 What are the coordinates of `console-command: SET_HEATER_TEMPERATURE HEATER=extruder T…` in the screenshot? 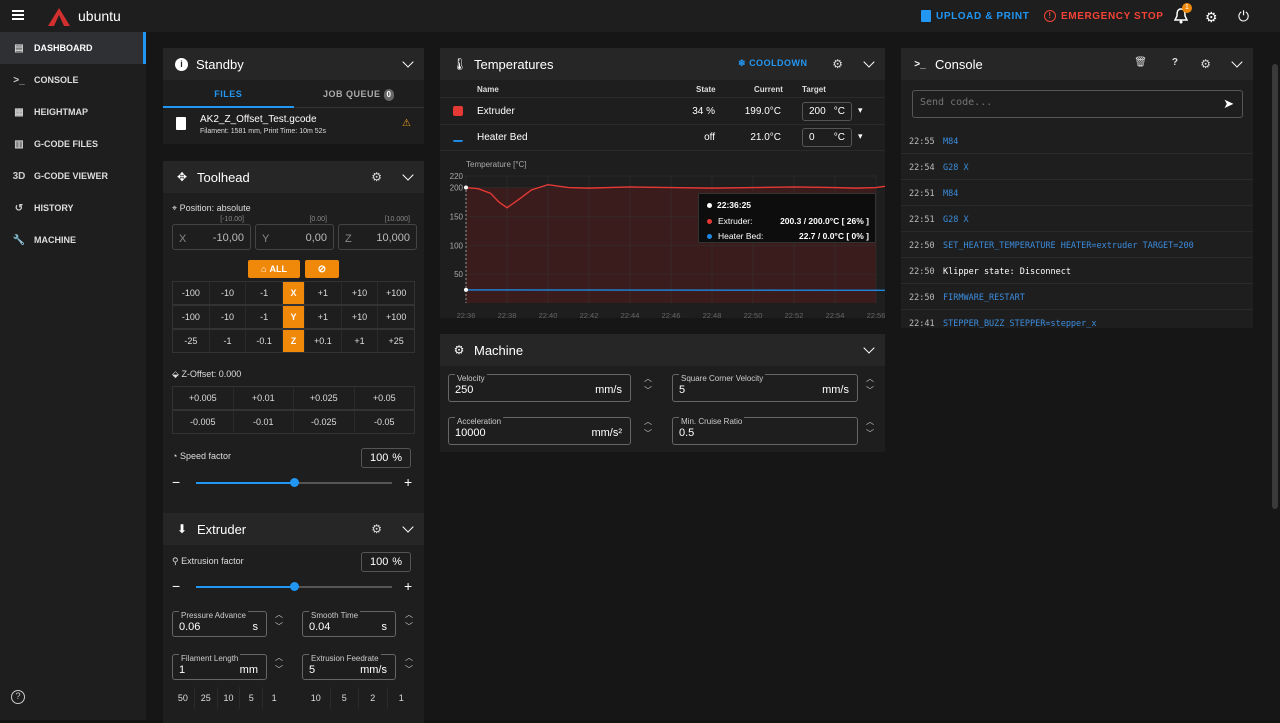 It's located at (1068, 246).